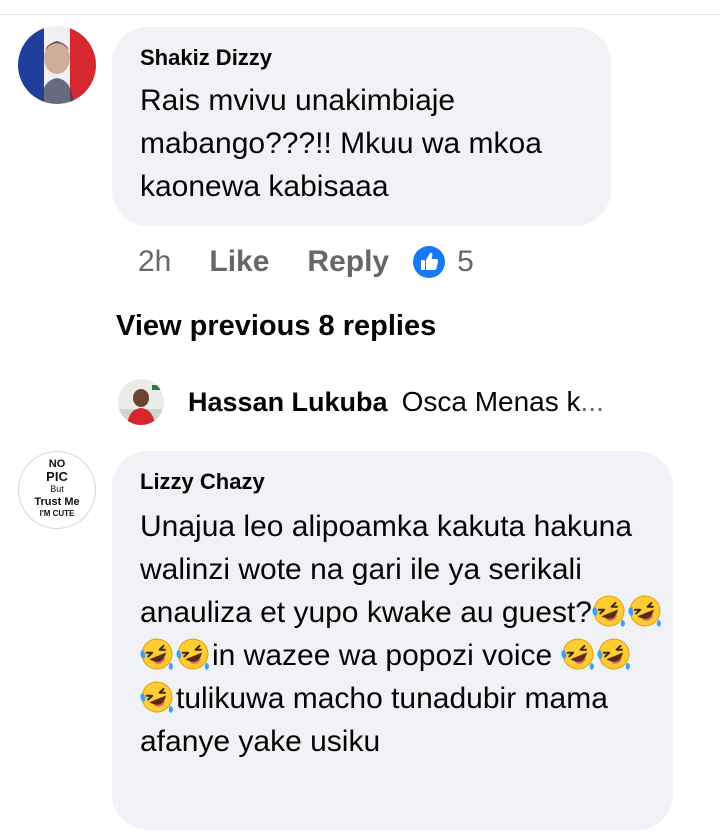 Image resolution: width=720 pixels, height=840 pixels. I want to click on like-button: Like, so click(239, 262).